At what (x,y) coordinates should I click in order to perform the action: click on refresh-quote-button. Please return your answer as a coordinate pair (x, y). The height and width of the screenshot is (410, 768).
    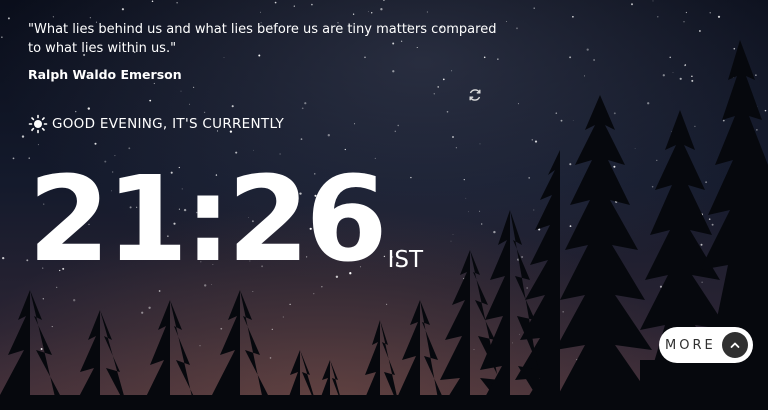
    Looking at the image, I should click on (475, 95).